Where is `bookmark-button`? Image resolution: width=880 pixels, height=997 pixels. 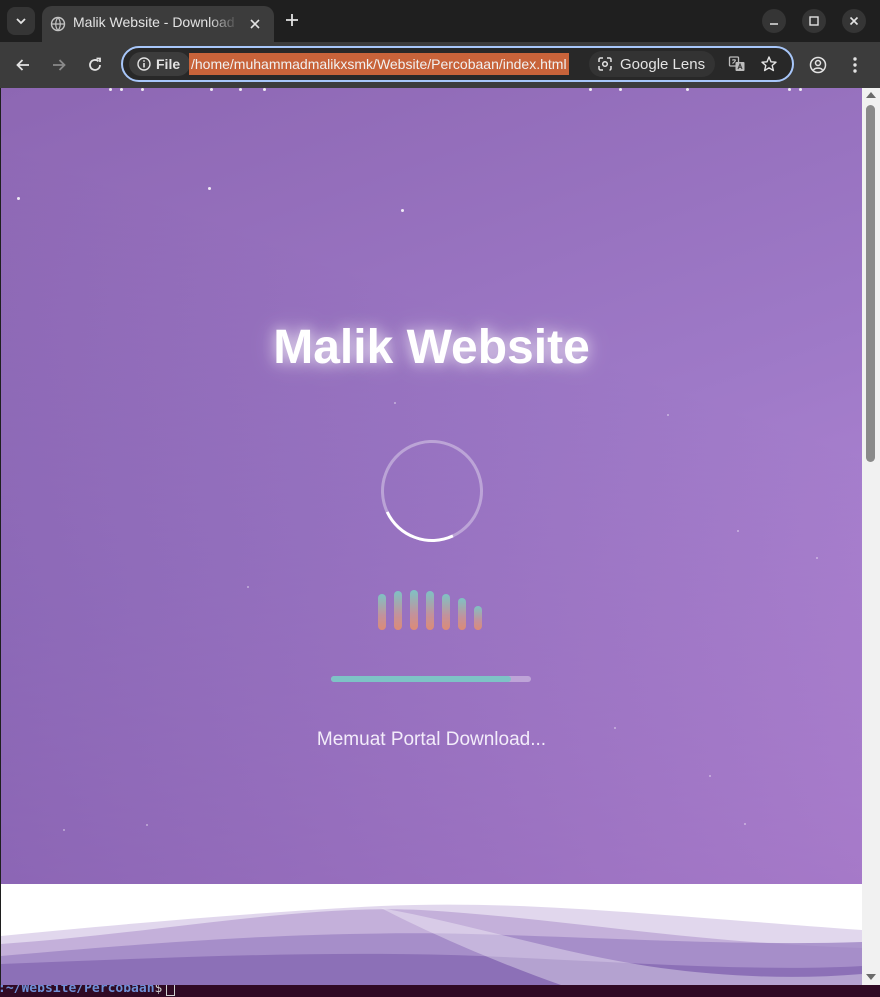 bookmark-button is located at coordinates (769, 64).